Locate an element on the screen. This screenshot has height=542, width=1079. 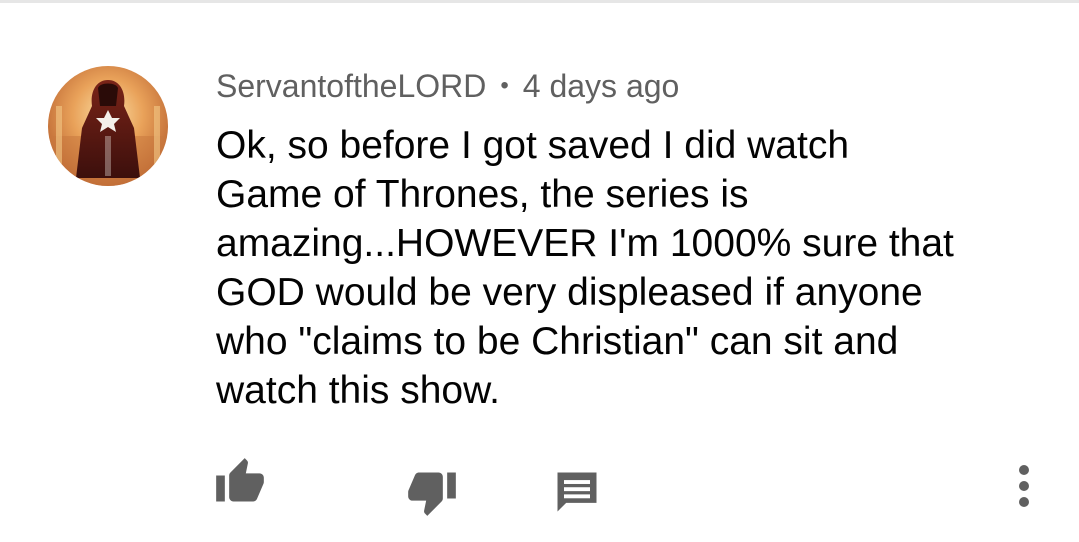
comment-text-line: amazing...HOWEVER I'm 1000% sure that is located at coordinates (585, 243).